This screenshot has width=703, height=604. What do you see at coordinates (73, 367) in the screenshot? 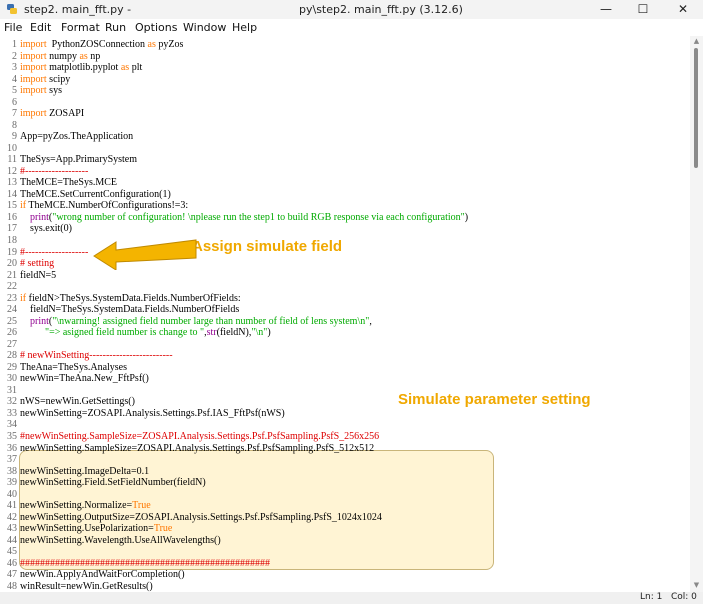
I see `code-line: TheAna=TheSys.Analyses` at bounding box center [73, 367].